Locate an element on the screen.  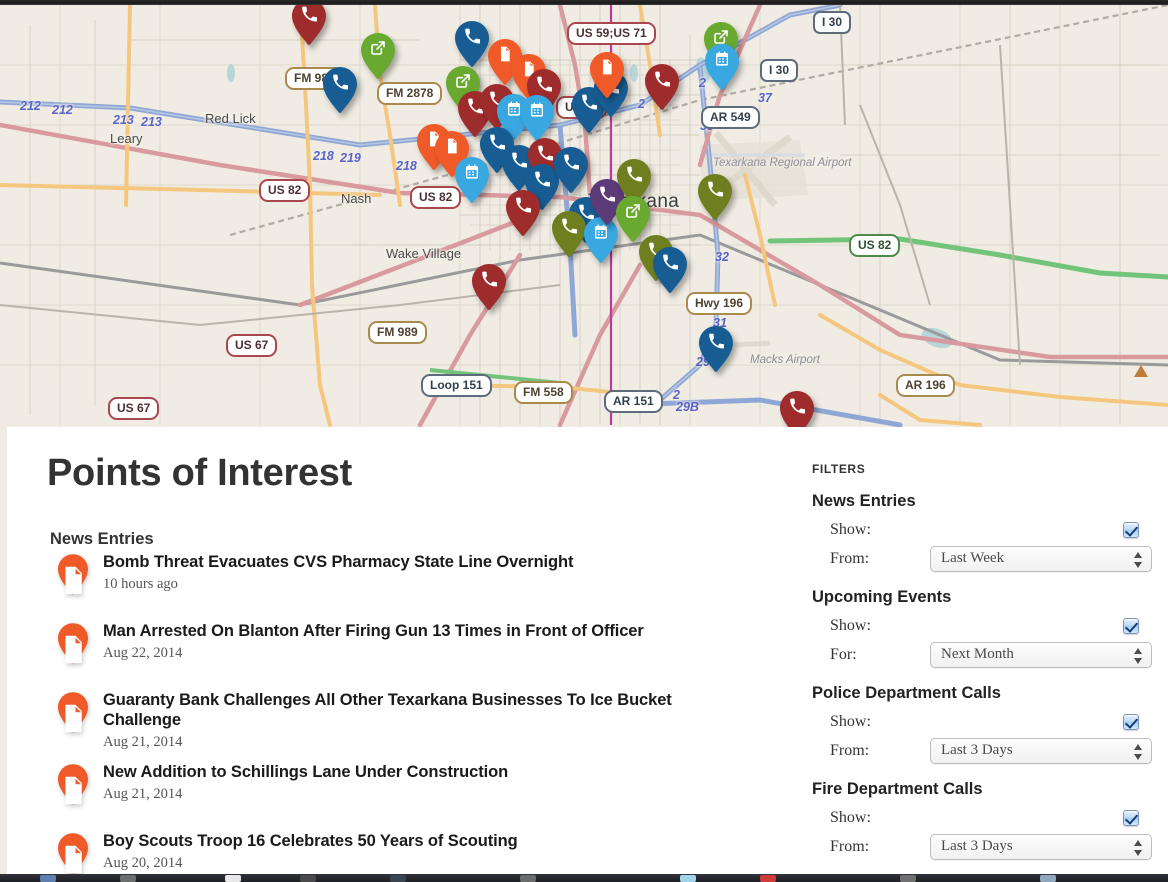
filter-range-select: Next Month is located at coordinates (1041, 654).